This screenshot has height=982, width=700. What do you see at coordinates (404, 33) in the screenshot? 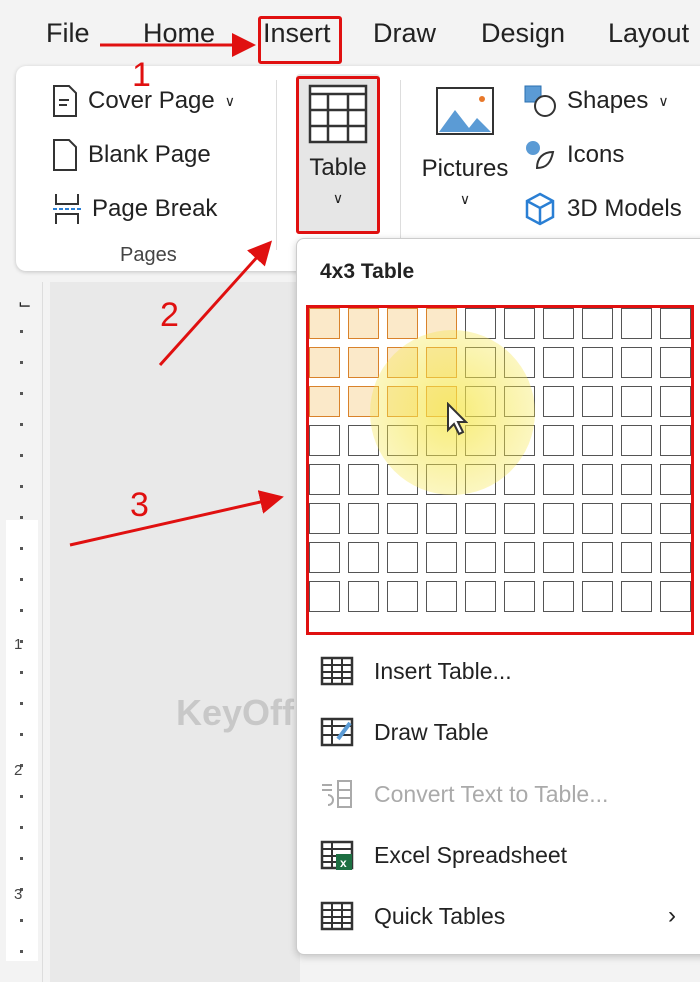
I see `tab-draw: Draw` at bounding box center [404, 33].